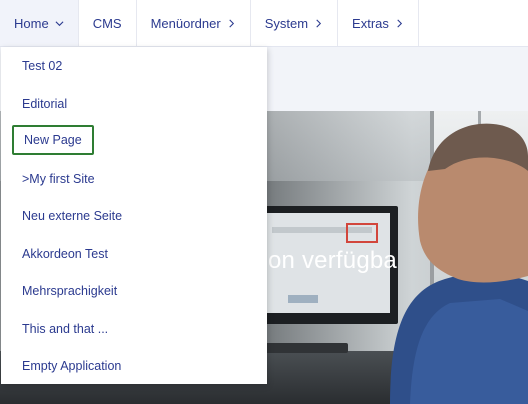  I want to click on main-navigation: Home CMS Menüordner System Extras, so click(264, 23).